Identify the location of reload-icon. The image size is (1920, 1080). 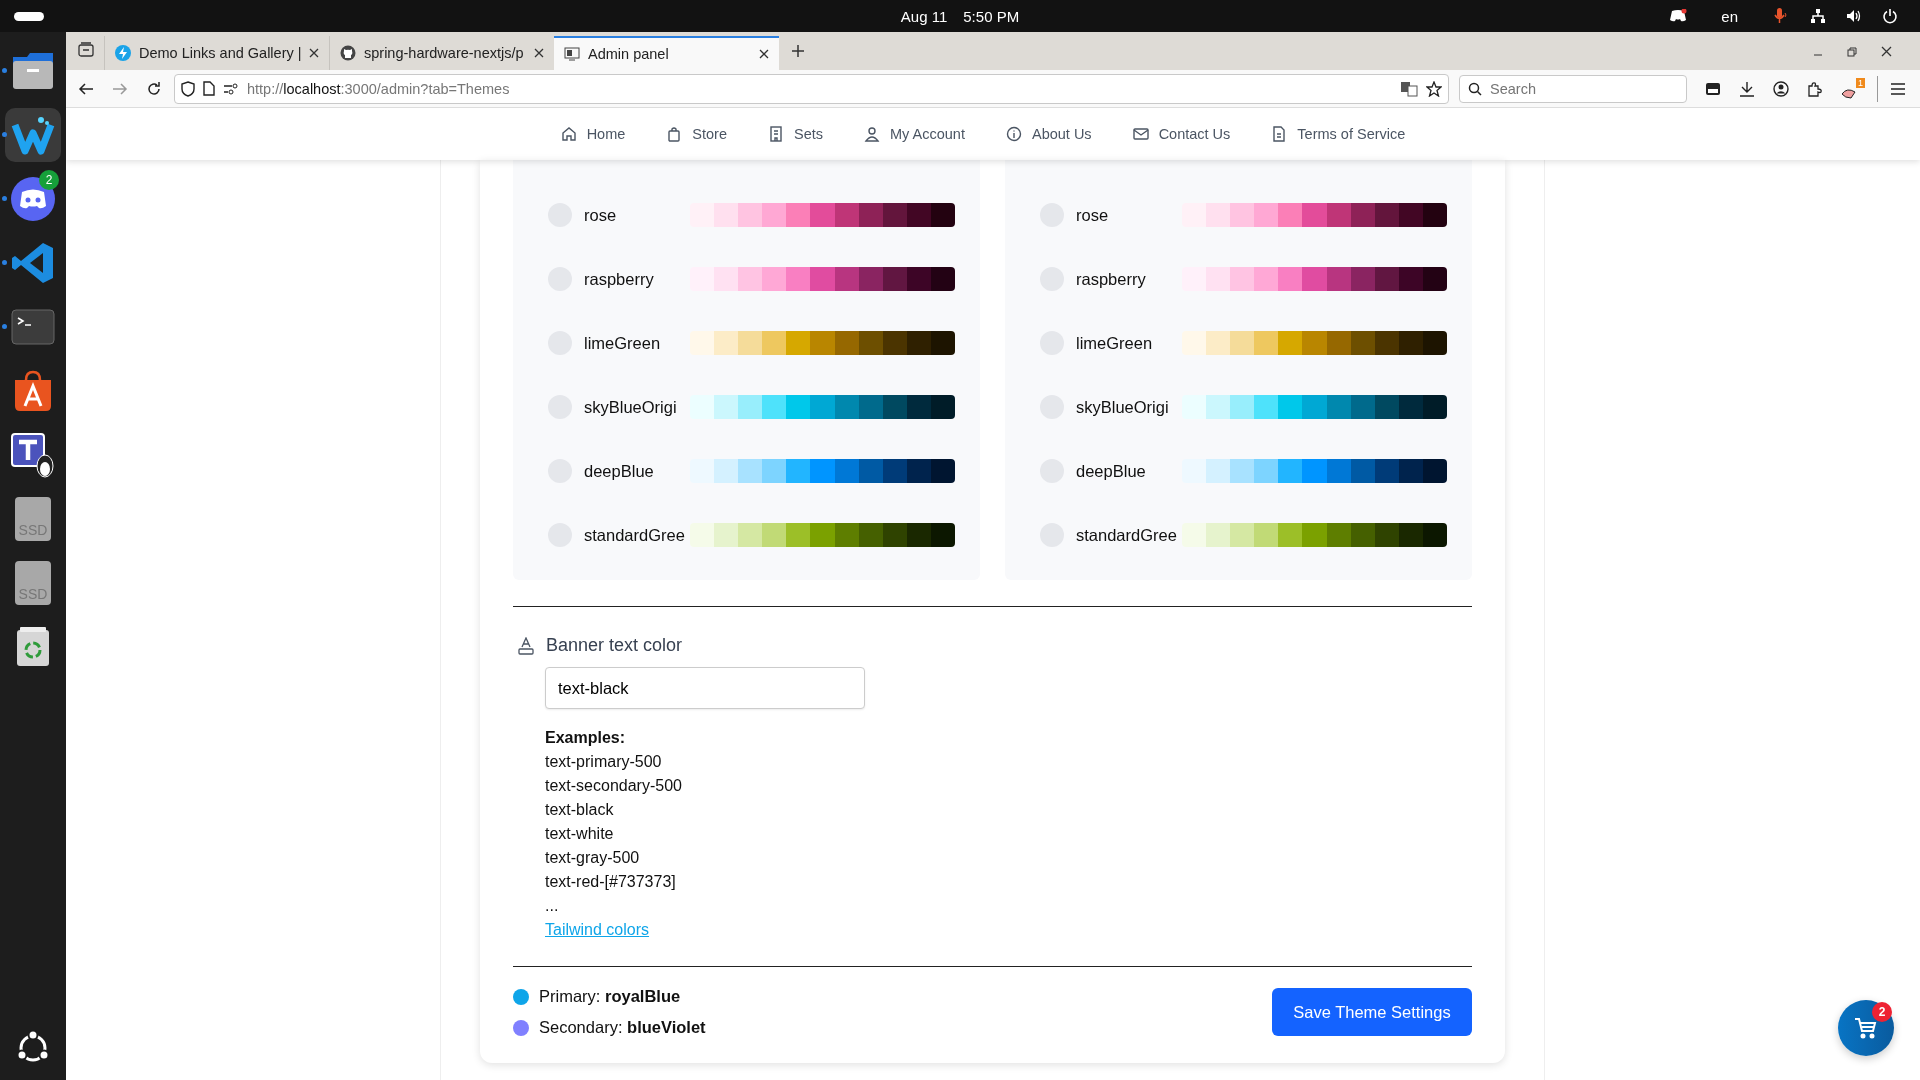
(154, 88).